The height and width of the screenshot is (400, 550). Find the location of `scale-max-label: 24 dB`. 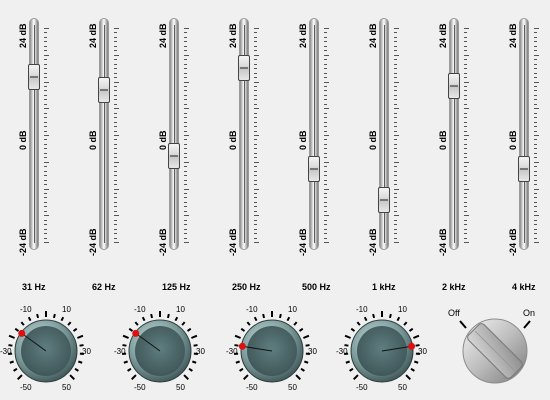

scale-max-label: 24 dB is located at coordinates (303, 35).